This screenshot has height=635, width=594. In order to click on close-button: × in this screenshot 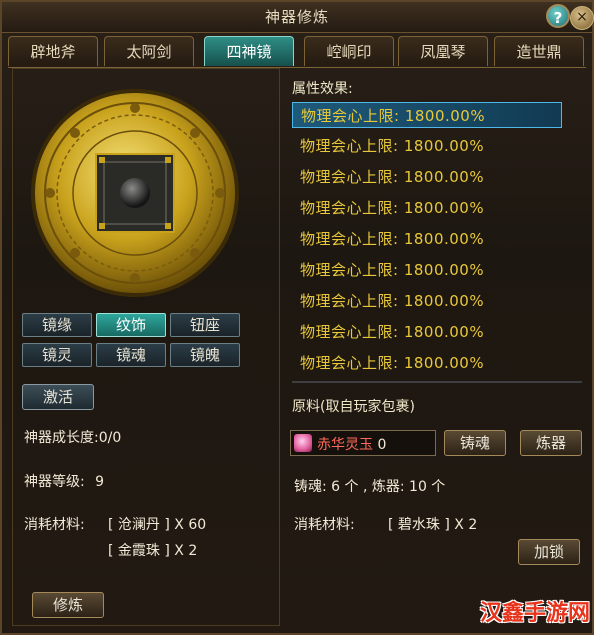, I will do `click(582, 18)`.